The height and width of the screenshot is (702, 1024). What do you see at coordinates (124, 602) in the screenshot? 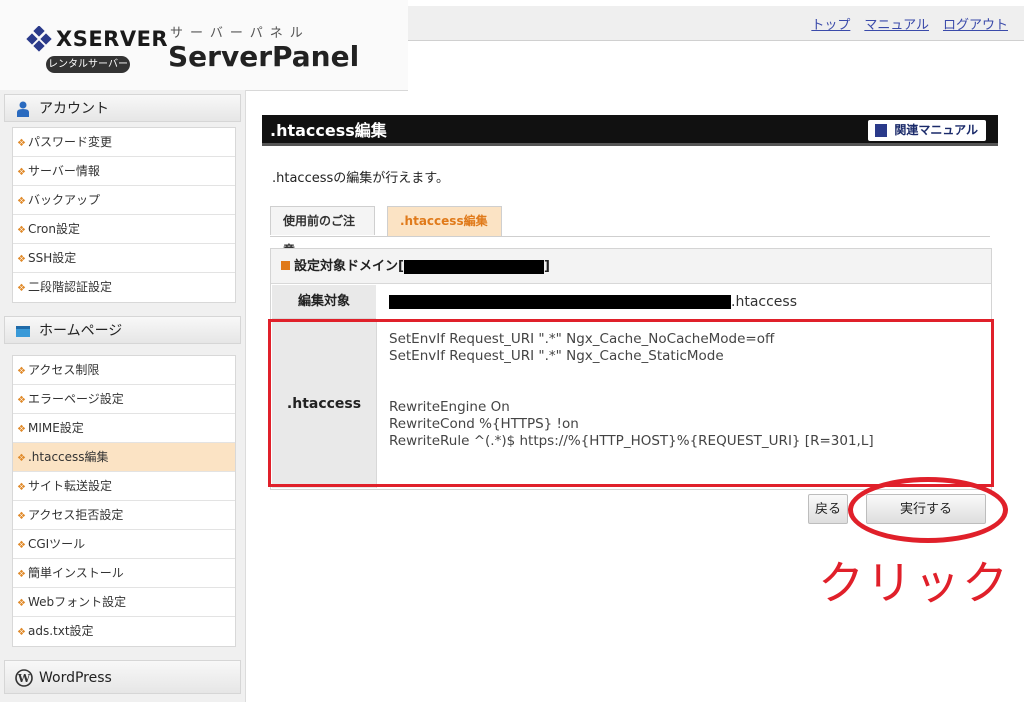
I see `sidebar-item-webfont: ❖ Webフォント設定` at bounding box center [124, 602].